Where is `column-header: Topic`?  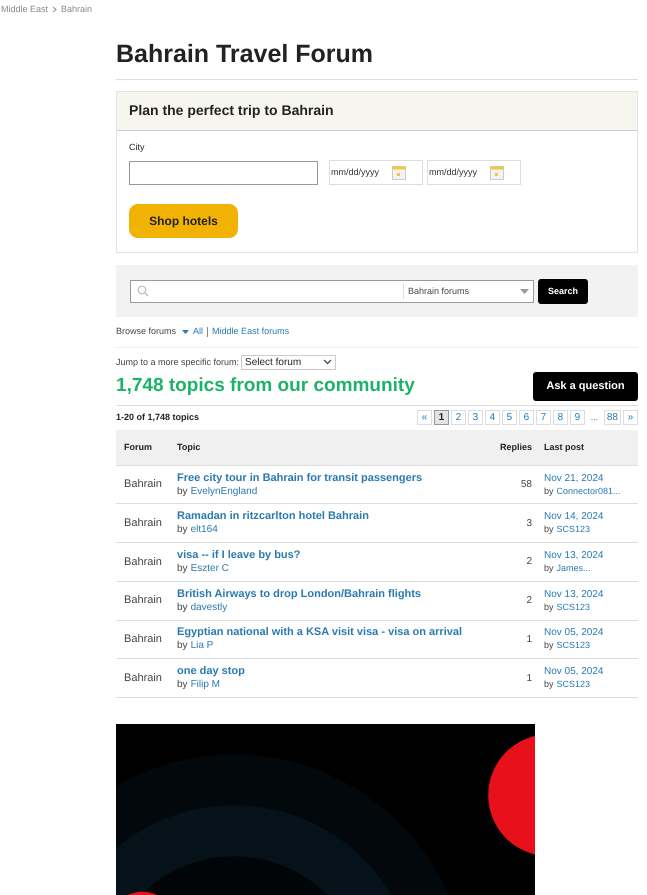
column-header: Topic is located at coordinates (189, 447).